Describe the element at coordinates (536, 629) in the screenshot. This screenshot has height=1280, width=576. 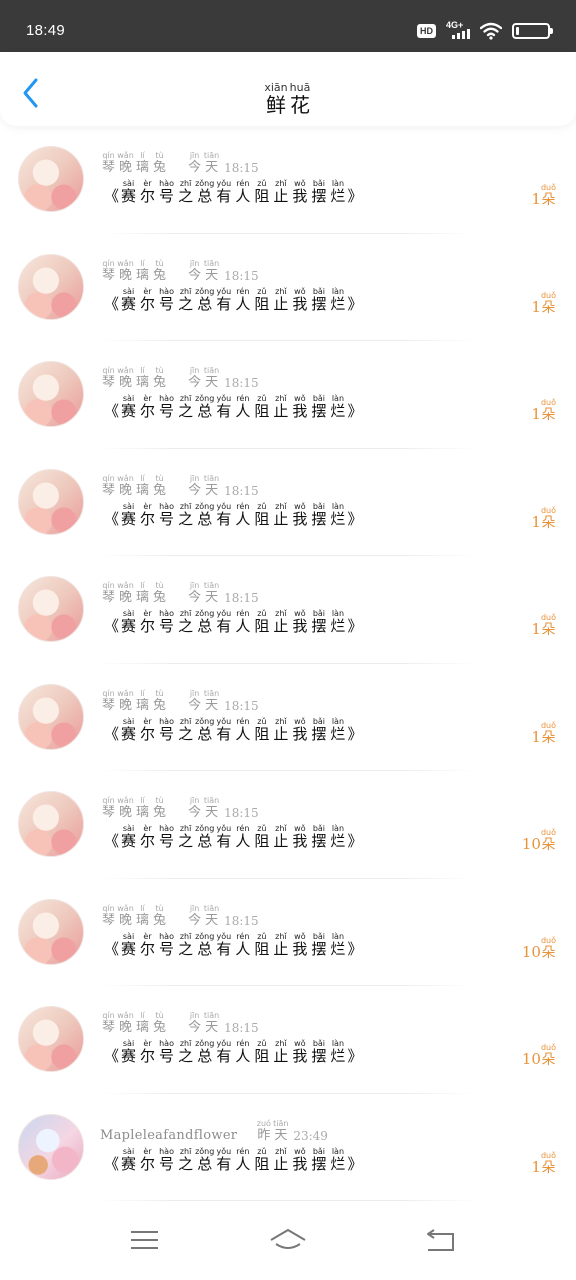
I see `flower-count-number: 1` at that location.